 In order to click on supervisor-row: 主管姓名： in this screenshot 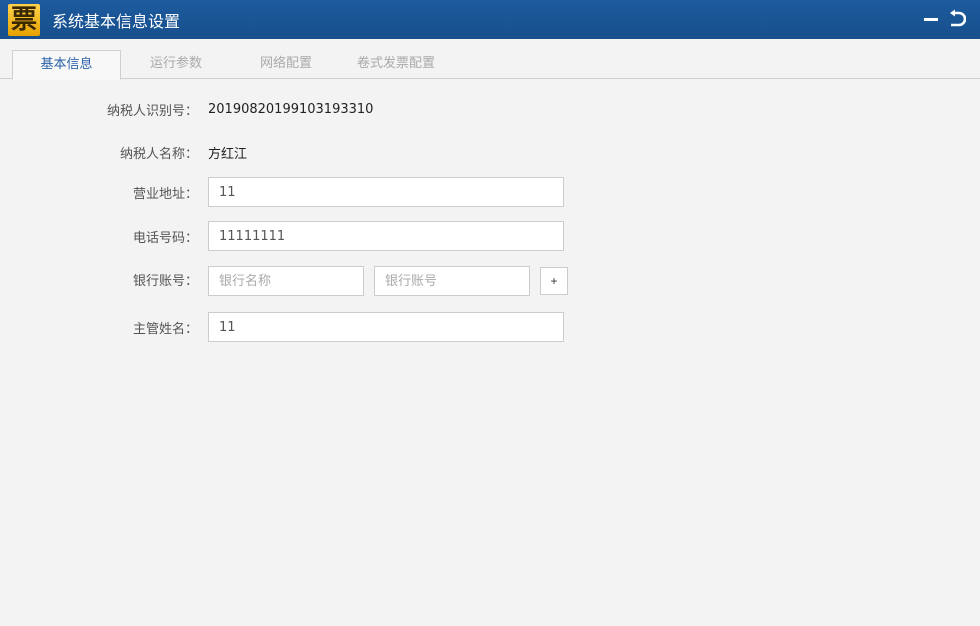, I will do `click(332, 327)`.